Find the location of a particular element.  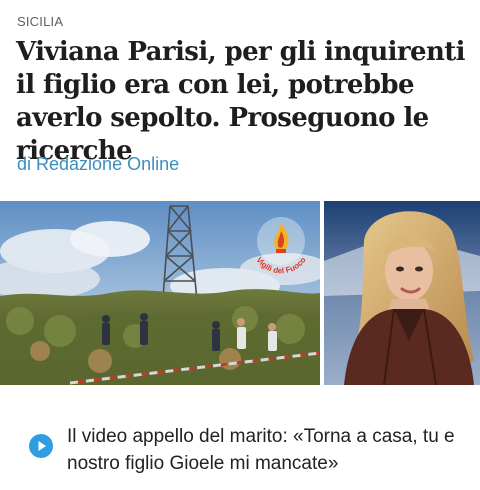

author-byline: di Redazione Online is located at coordinates (98, 164).